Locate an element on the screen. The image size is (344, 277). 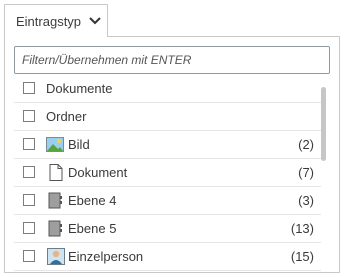
tab-eintragstyp: Eintragstyp is located at coordinates (56, 20).